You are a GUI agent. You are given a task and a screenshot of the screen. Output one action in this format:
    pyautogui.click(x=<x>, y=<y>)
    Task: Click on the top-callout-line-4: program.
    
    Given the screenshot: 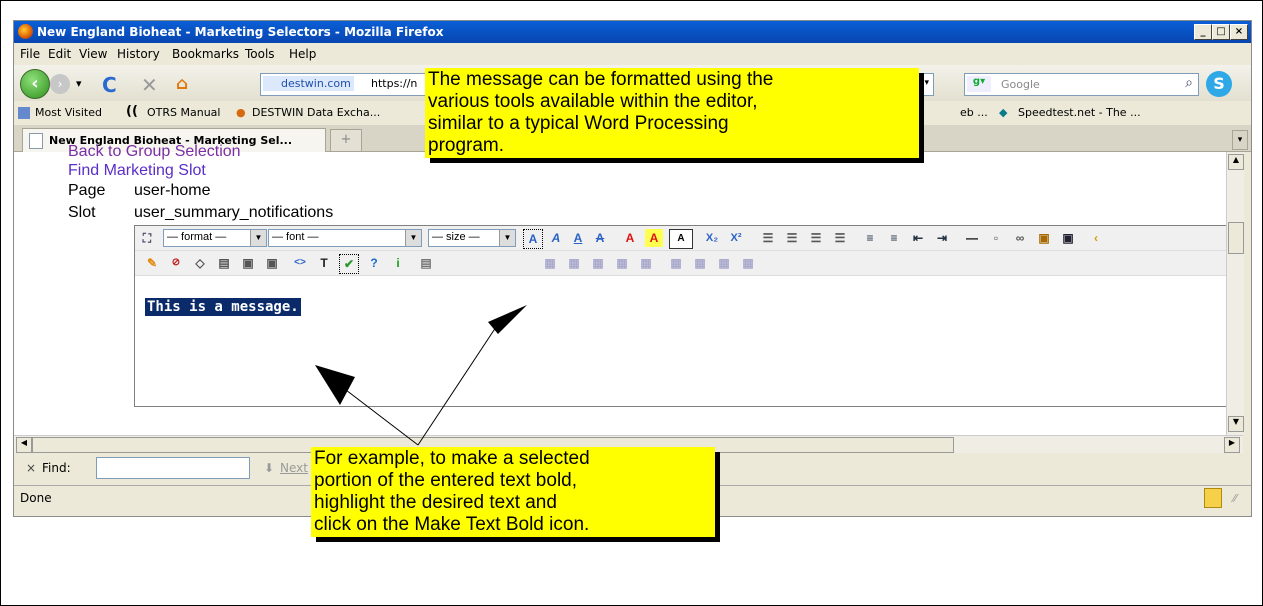 What is the action you would take?
    pyautogui.click(x=466, y=145)
    